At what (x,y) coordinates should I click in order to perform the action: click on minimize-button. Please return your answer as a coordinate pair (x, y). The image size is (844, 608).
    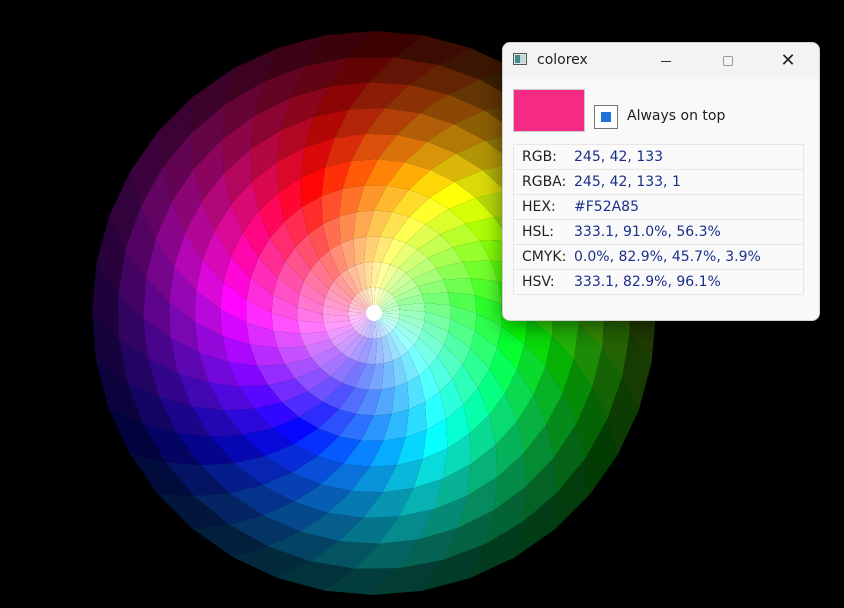
    Looking at the image, I should click on (666, 61).